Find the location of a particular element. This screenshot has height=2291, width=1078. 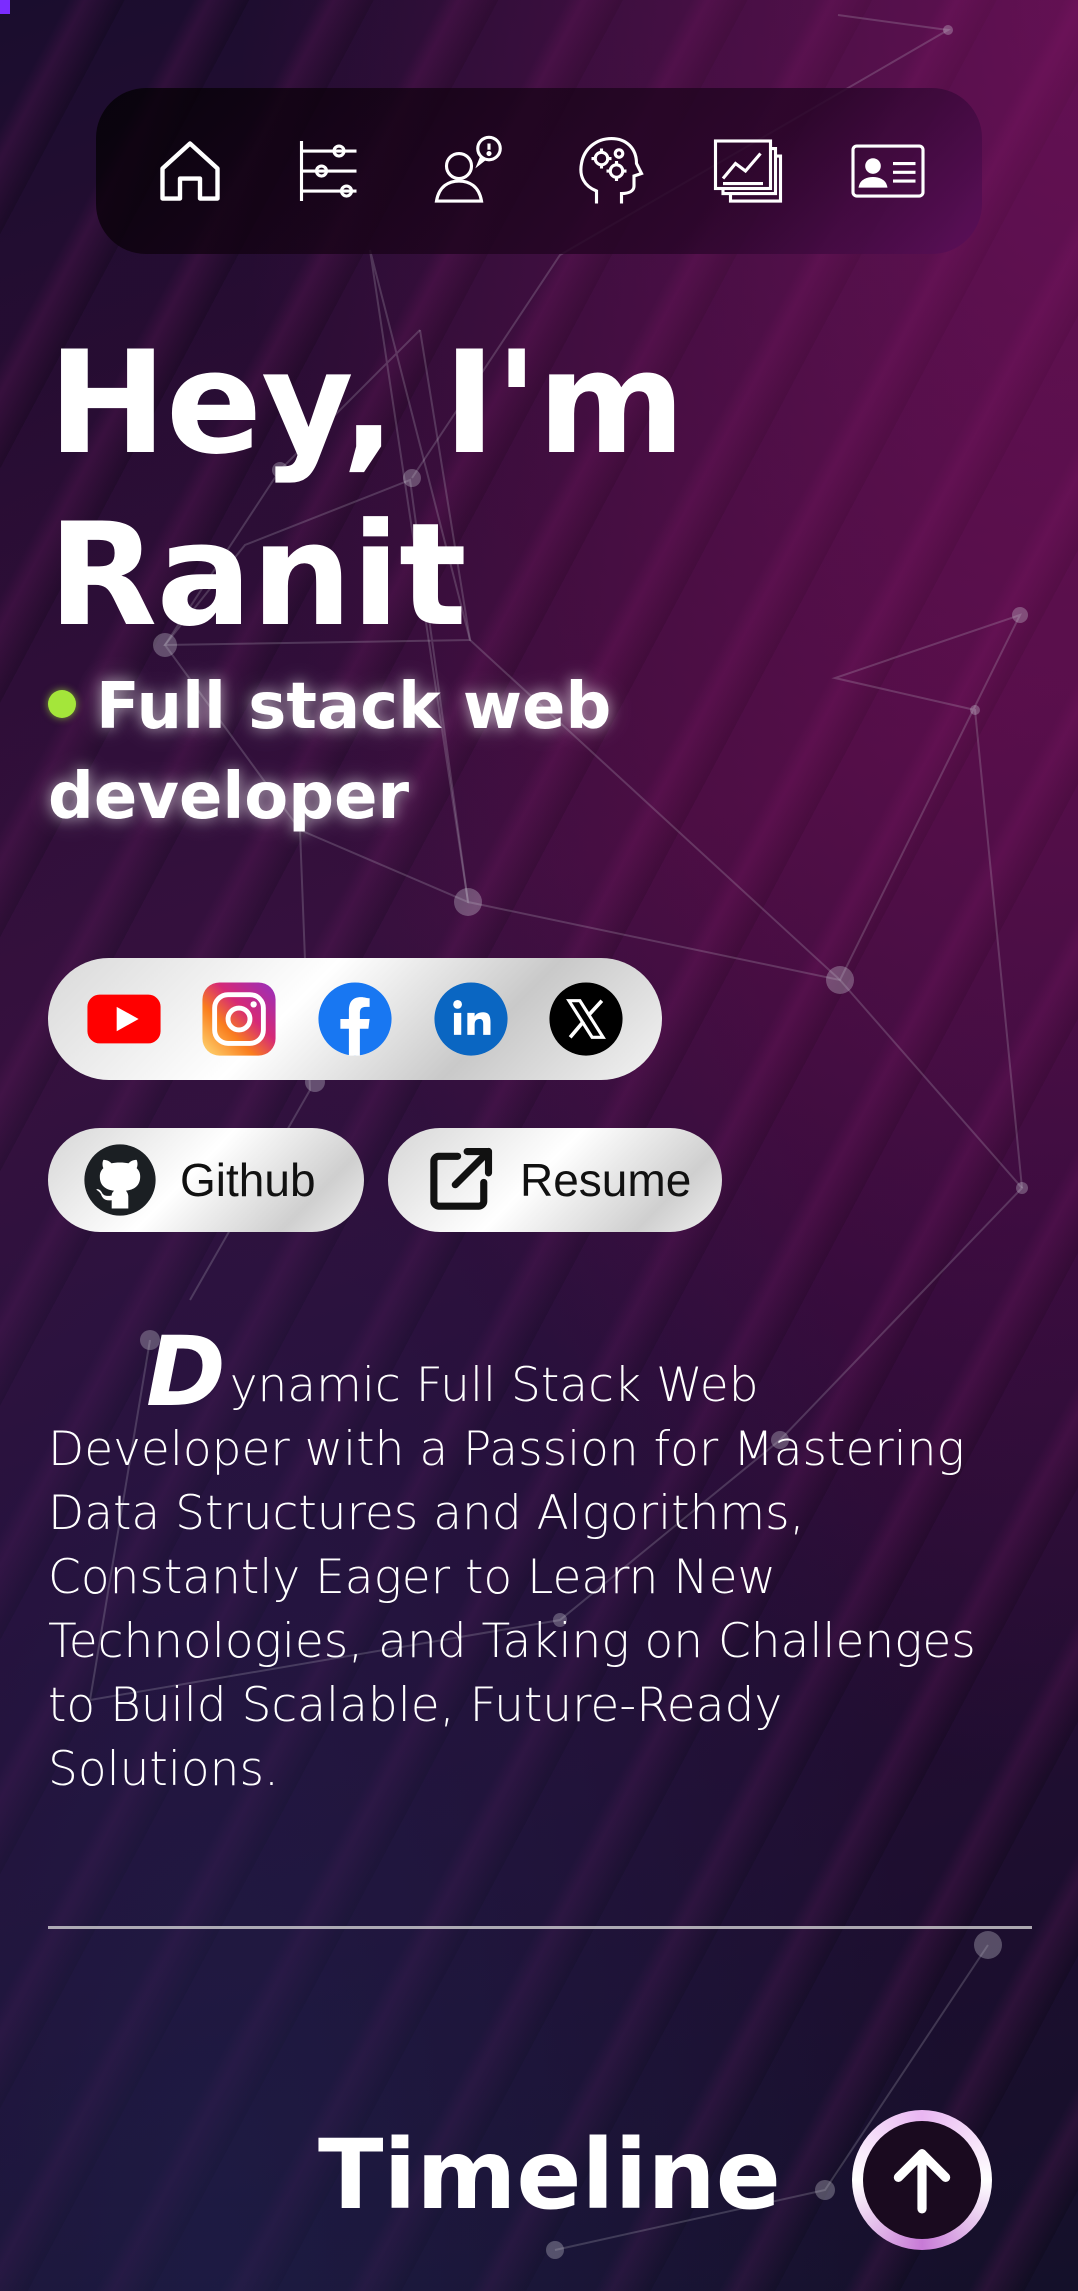

x-twitter-icon is located at coordinates (586, 1019).